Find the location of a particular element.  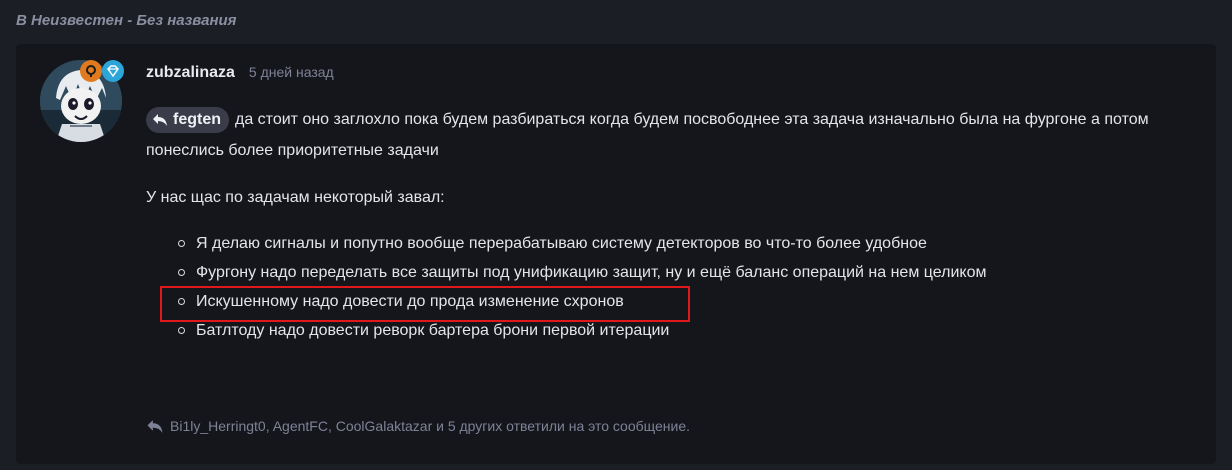

message-paragraph-2: У нас щас по задачам некоторый завал: is located at coordinates (295, 197).